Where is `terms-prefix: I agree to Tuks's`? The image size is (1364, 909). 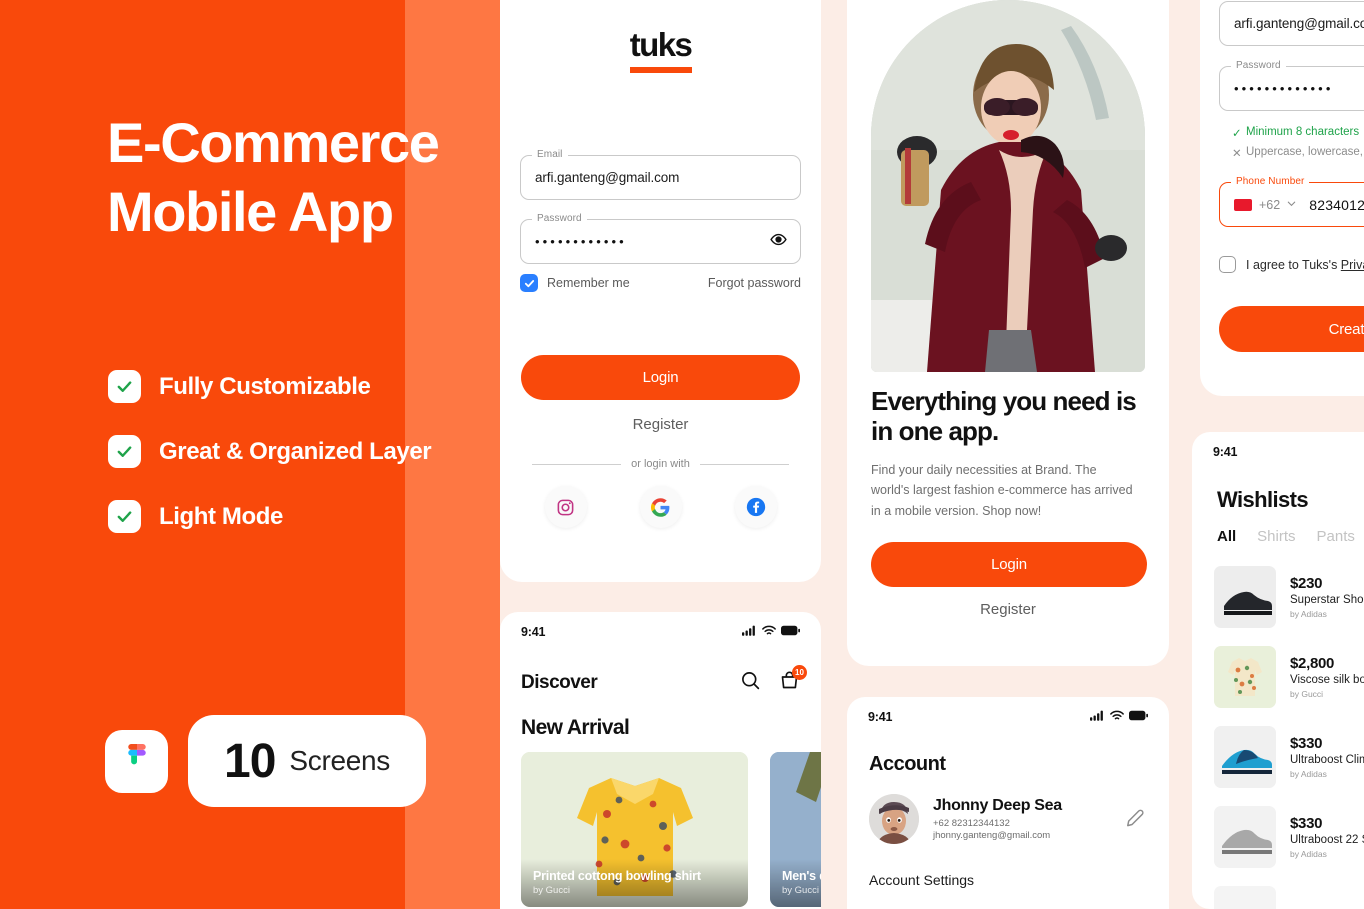
terms-prefix: I agree to Tuks's is located at coordinates (1293, 264).